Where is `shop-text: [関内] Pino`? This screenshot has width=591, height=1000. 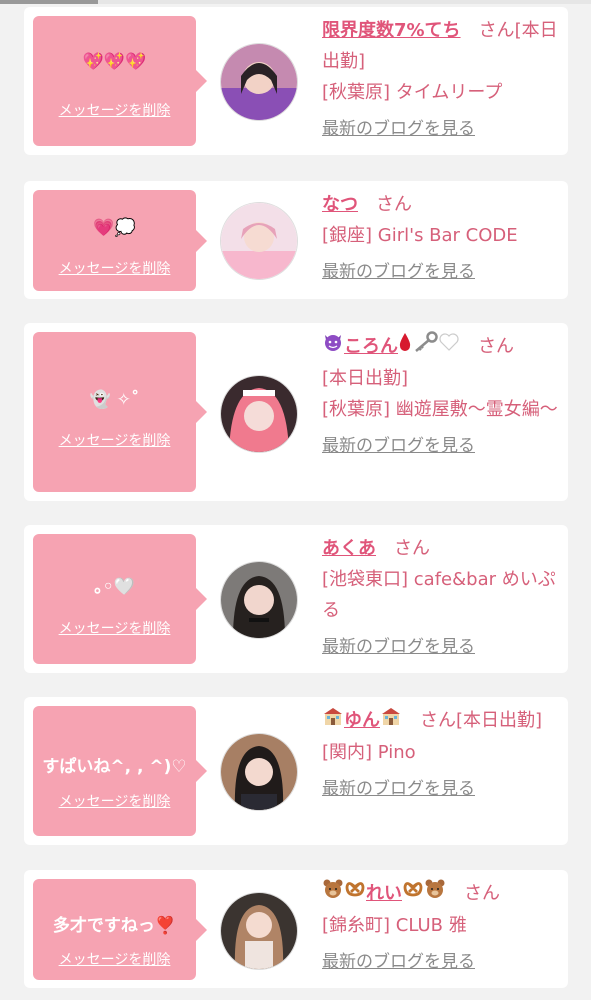
shop-text: [関内] Pino is located at coordinates (369, 752).